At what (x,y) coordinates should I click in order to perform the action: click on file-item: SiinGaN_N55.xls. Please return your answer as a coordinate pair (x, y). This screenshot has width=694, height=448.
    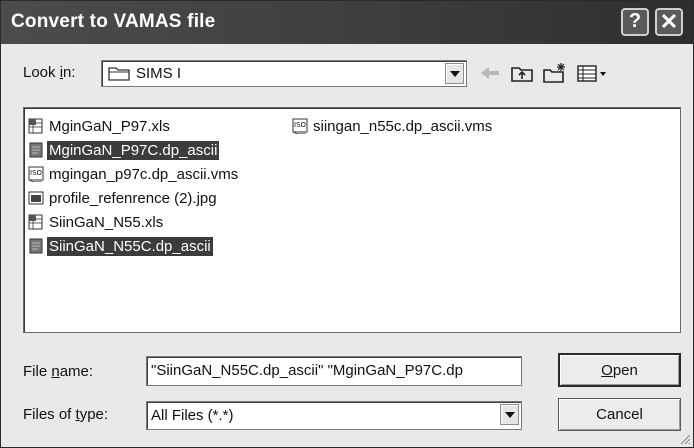
    Looking at the image, I should click on (96, 222).